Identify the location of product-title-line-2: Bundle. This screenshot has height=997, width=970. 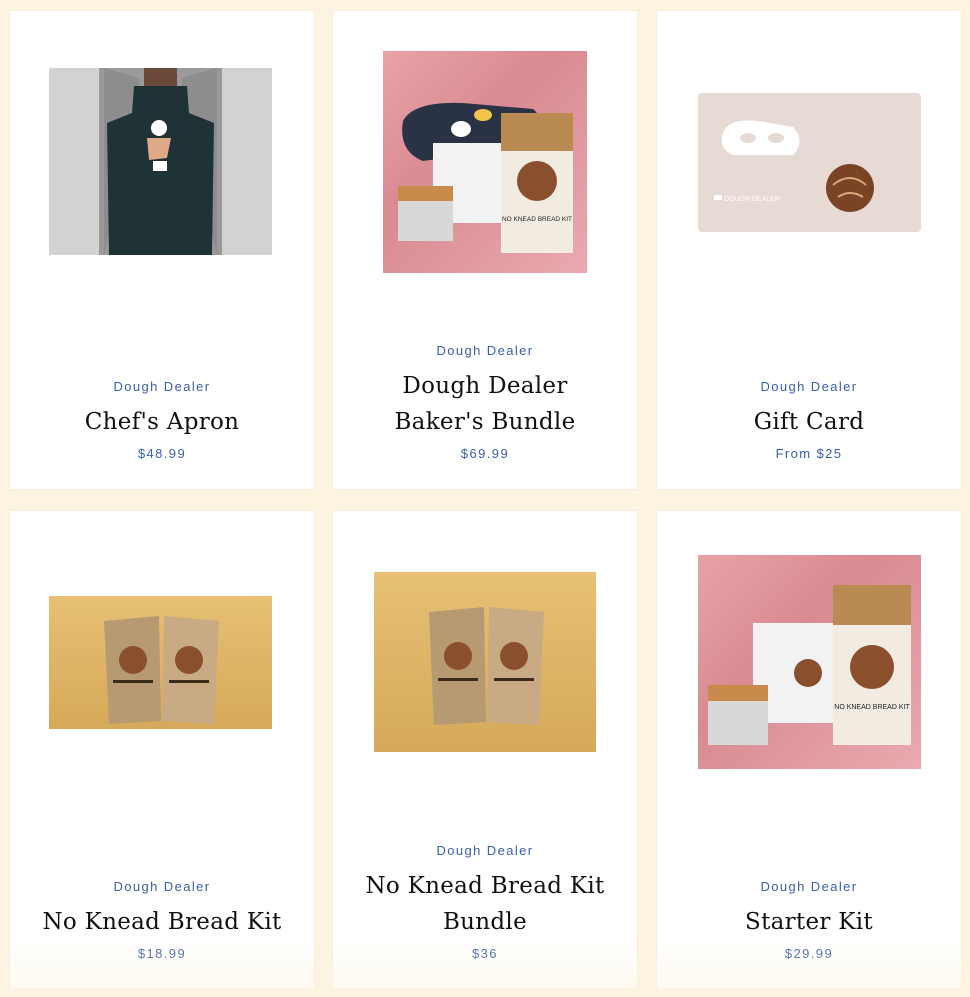
(485, 922).